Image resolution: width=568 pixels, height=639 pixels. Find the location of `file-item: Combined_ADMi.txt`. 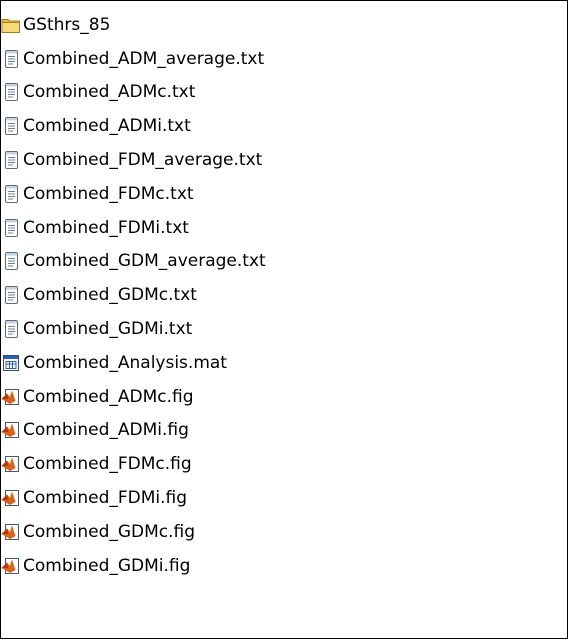

file-item: Combined_ADMi.txt is located at coordinates (133, 126).